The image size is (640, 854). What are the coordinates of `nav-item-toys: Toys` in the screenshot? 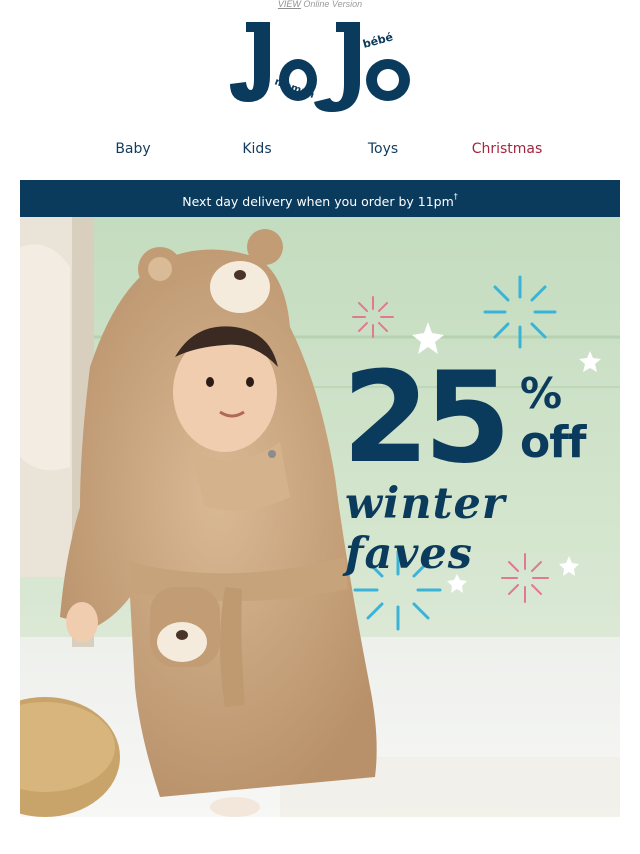 It's located at (383, 149).